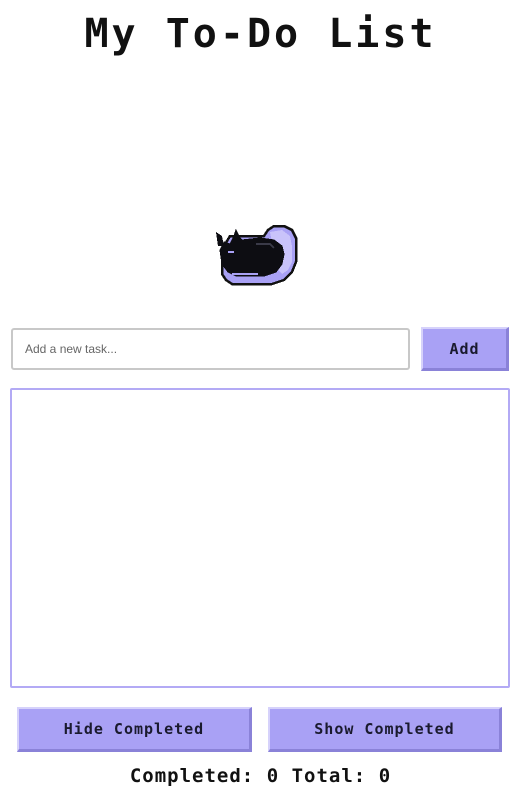 This screenshot has height=803, width=521. What do you see at coordinates (260, 34) in the screenshot?
I see `page-title: My To-Do List` at bounding box center [260, 34].